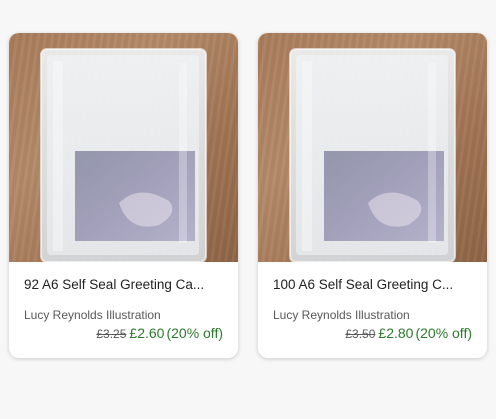 This screenshot has width=496, height=419. Describe the element at coordinates (360, 334) in the screenshot. I see `original-price: £3.50` at that location.